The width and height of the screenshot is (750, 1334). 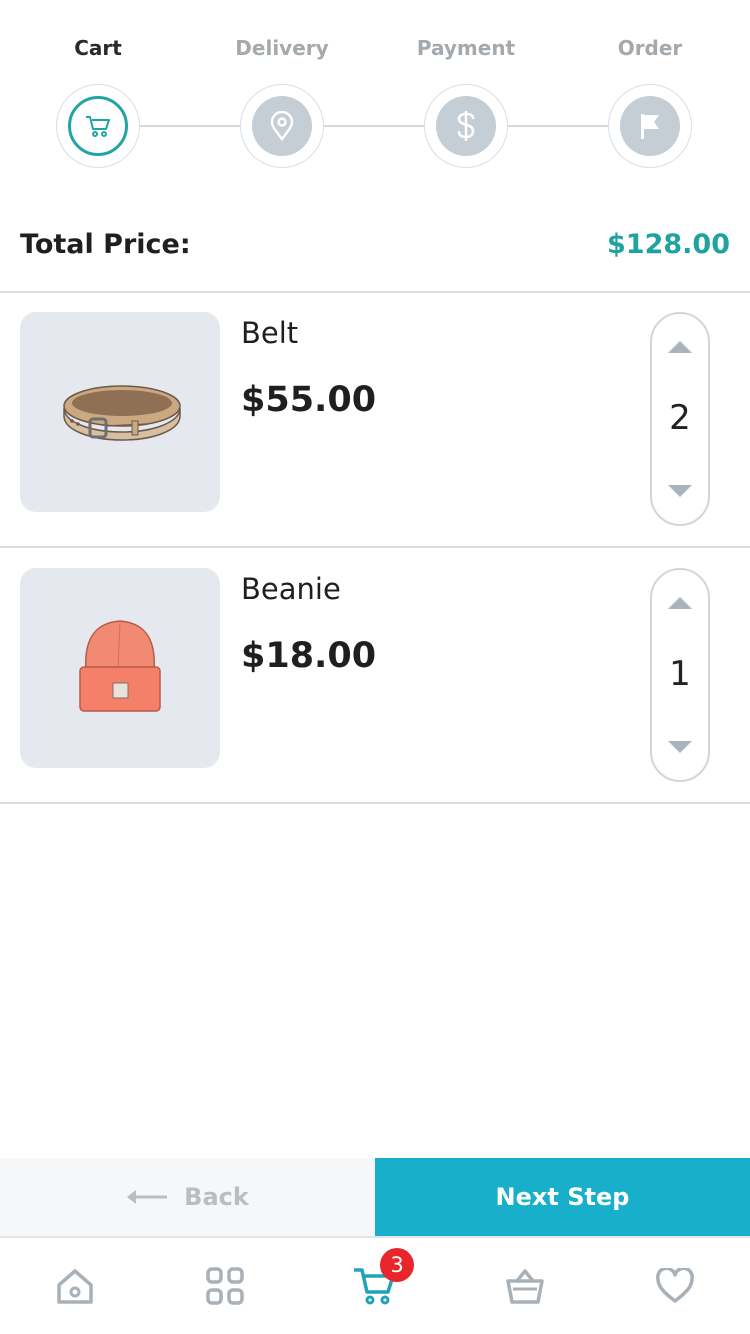 What do you see at coordinates (375, 95) in the screenshot?
I see `checkout-stepper: Cart Delivery Payment Order` at bounding box center [375, 95].